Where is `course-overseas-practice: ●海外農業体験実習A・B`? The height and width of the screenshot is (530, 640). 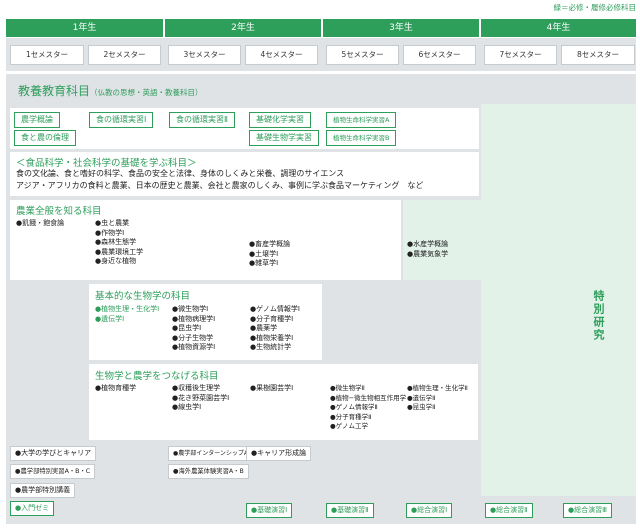
course-overseas-practice: ●海外農業体験実習A・B is located at coordinates (208, 471).